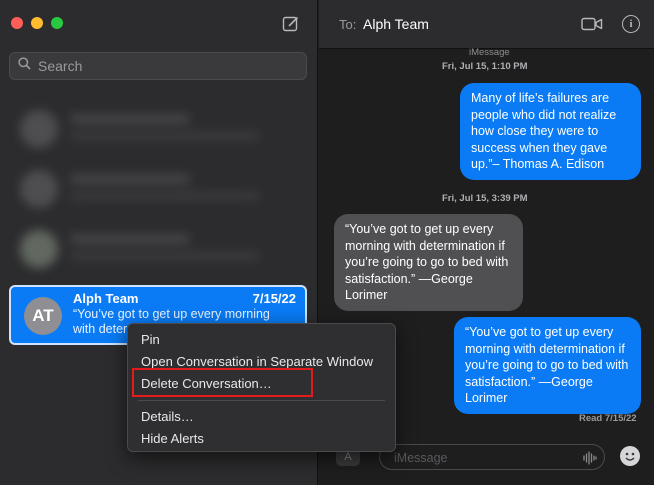 The width and height of the screenshot is (654, 485). Describe the element at coordinates (485, 66) in the screenshot. I see `timestamp: Fri, Jul 15, 1:10 PM` at that location.